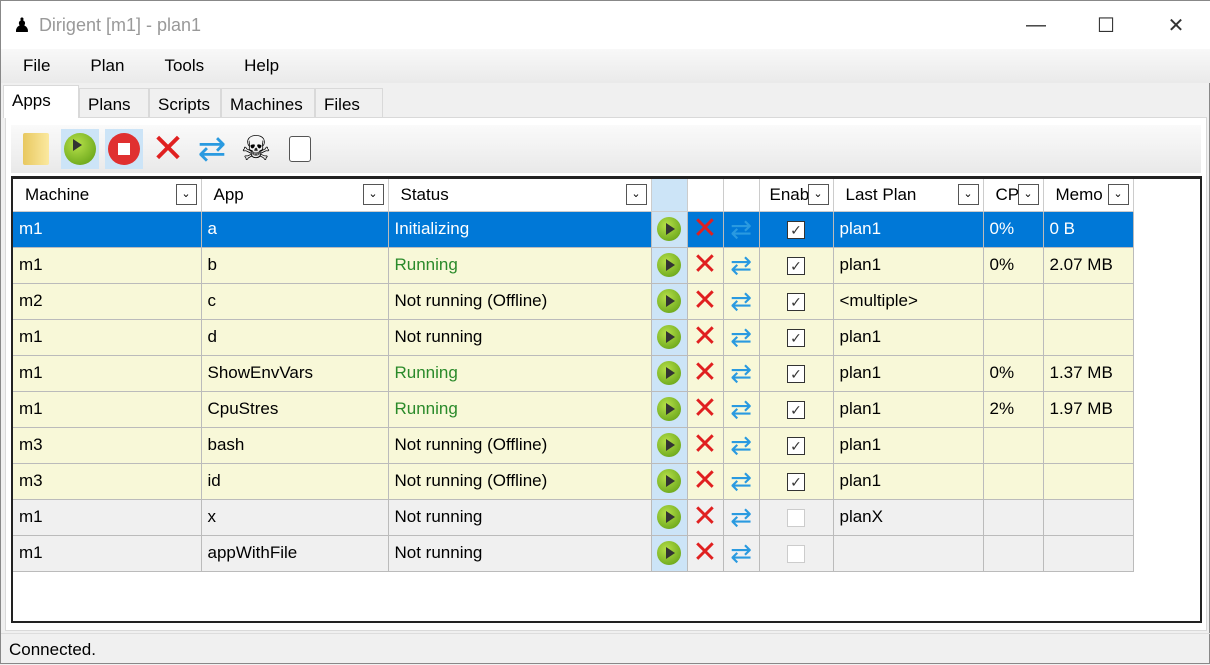 The image size is (1210, 665). I want to click on maximize-button: ☐, so click(1106, 25).